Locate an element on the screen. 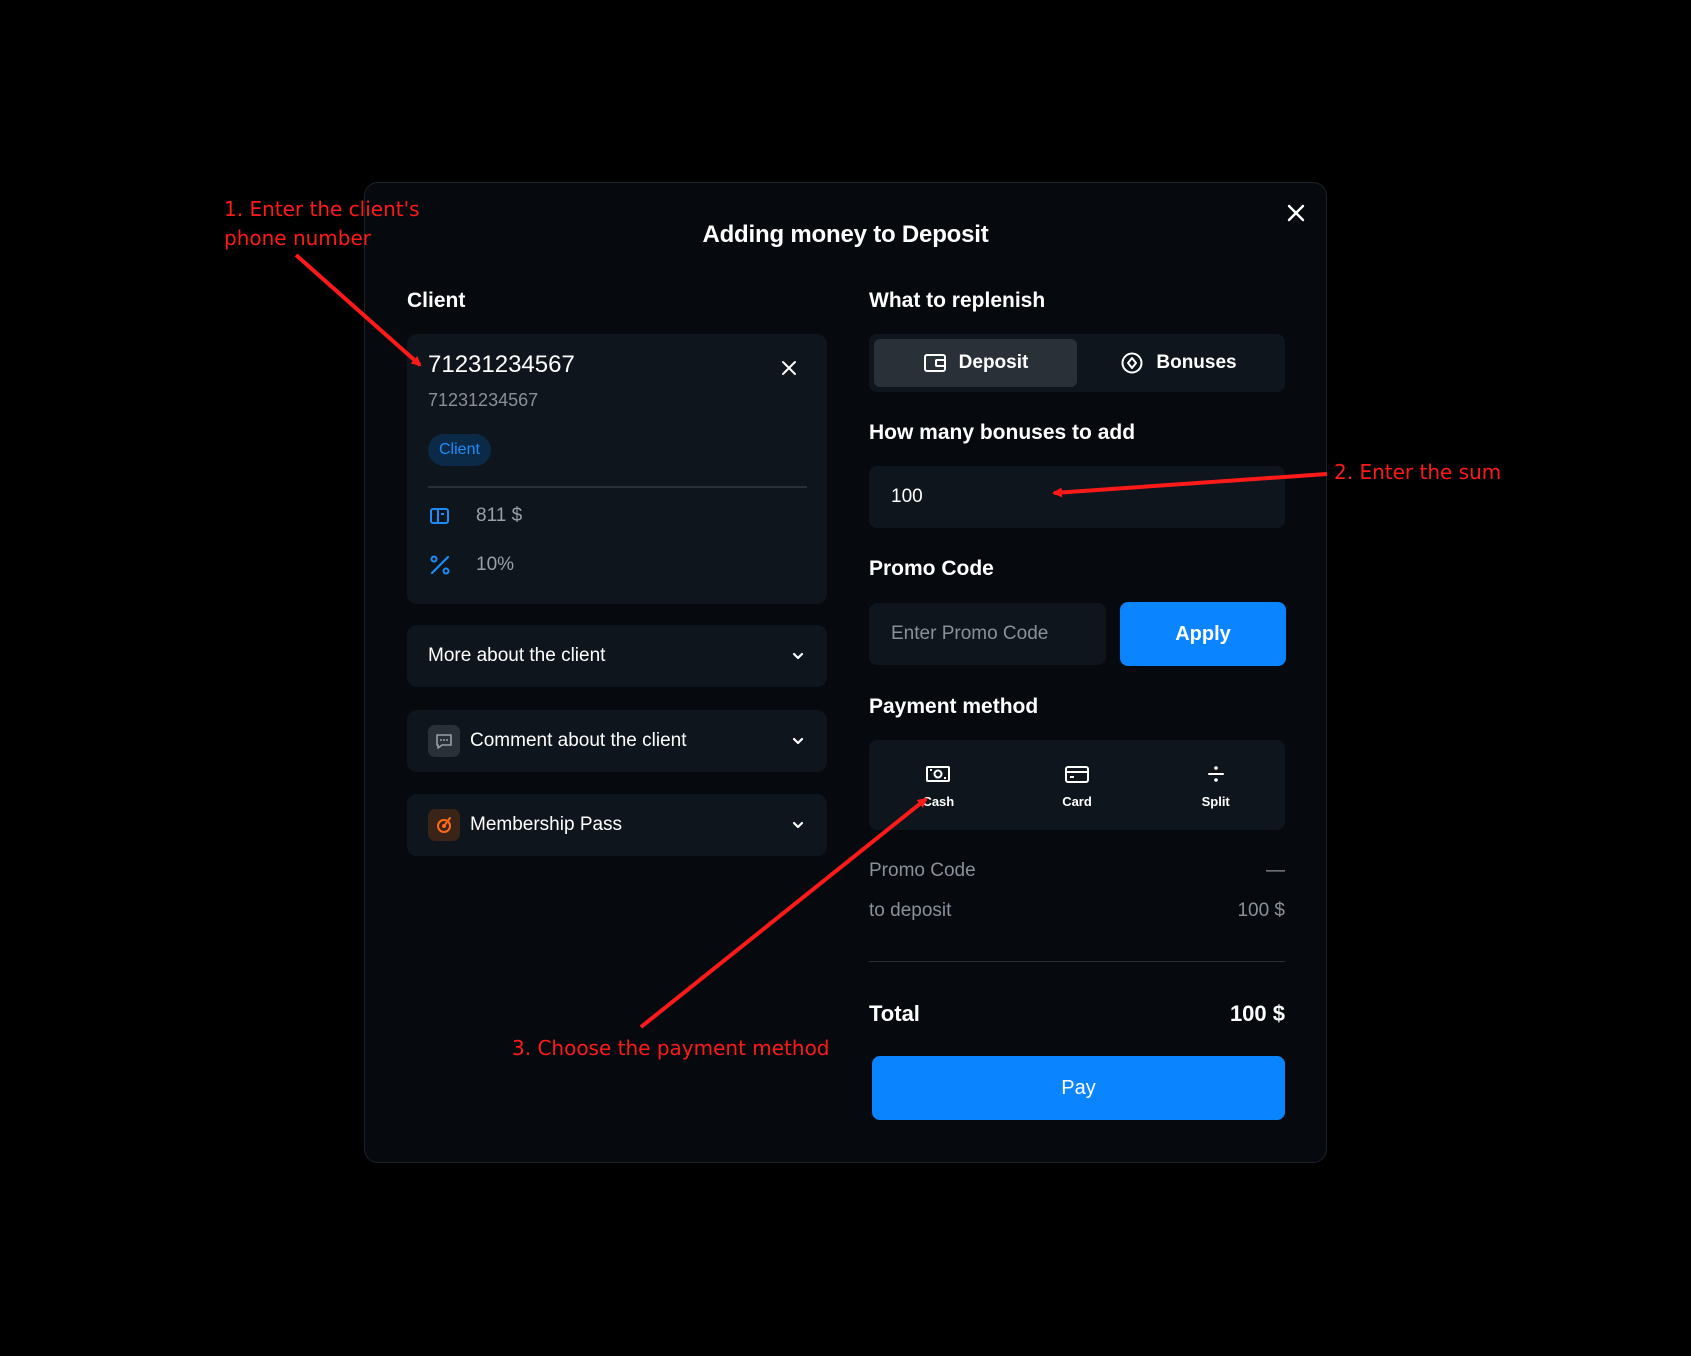  accordion-label: Comment about the client is located at coordinates (578, 740).